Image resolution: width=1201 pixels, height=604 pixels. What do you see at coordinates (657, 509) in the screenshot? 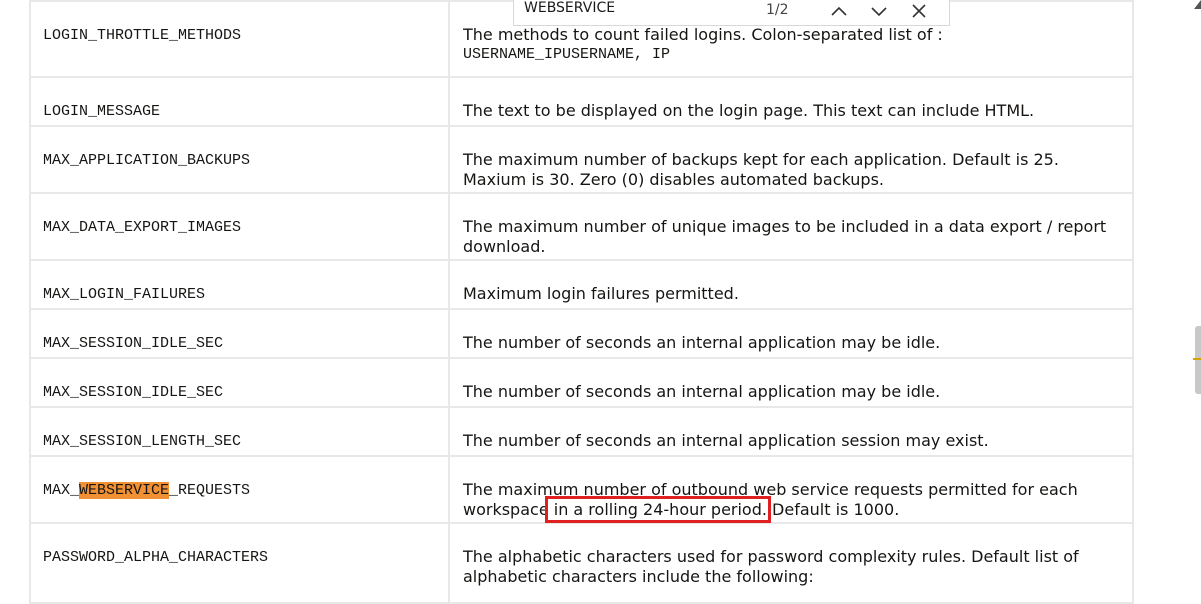
I see `annotation-box: in a rolling 24-hour period.` at bounding box center [657, 509].